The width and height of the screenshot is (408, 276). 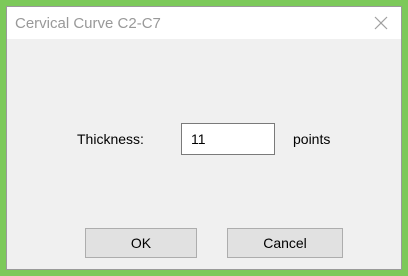 I want to click on title-bar: Cervical Curve C2-C7, so click(x=204, y=23).